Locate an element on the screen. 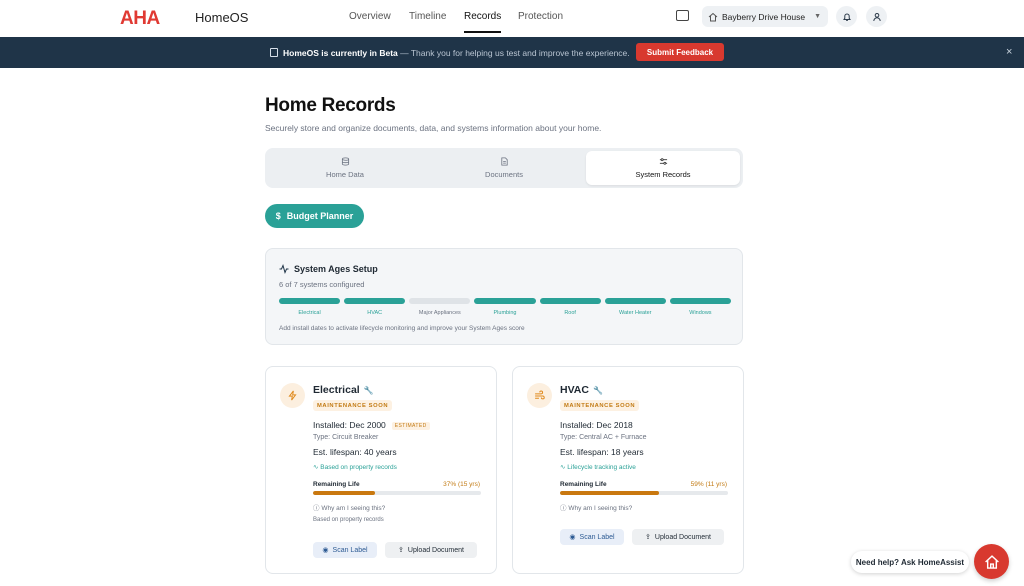  installed-date: Installed: Dec 2000 ESTIMATED is located at coordinates (371, 425).